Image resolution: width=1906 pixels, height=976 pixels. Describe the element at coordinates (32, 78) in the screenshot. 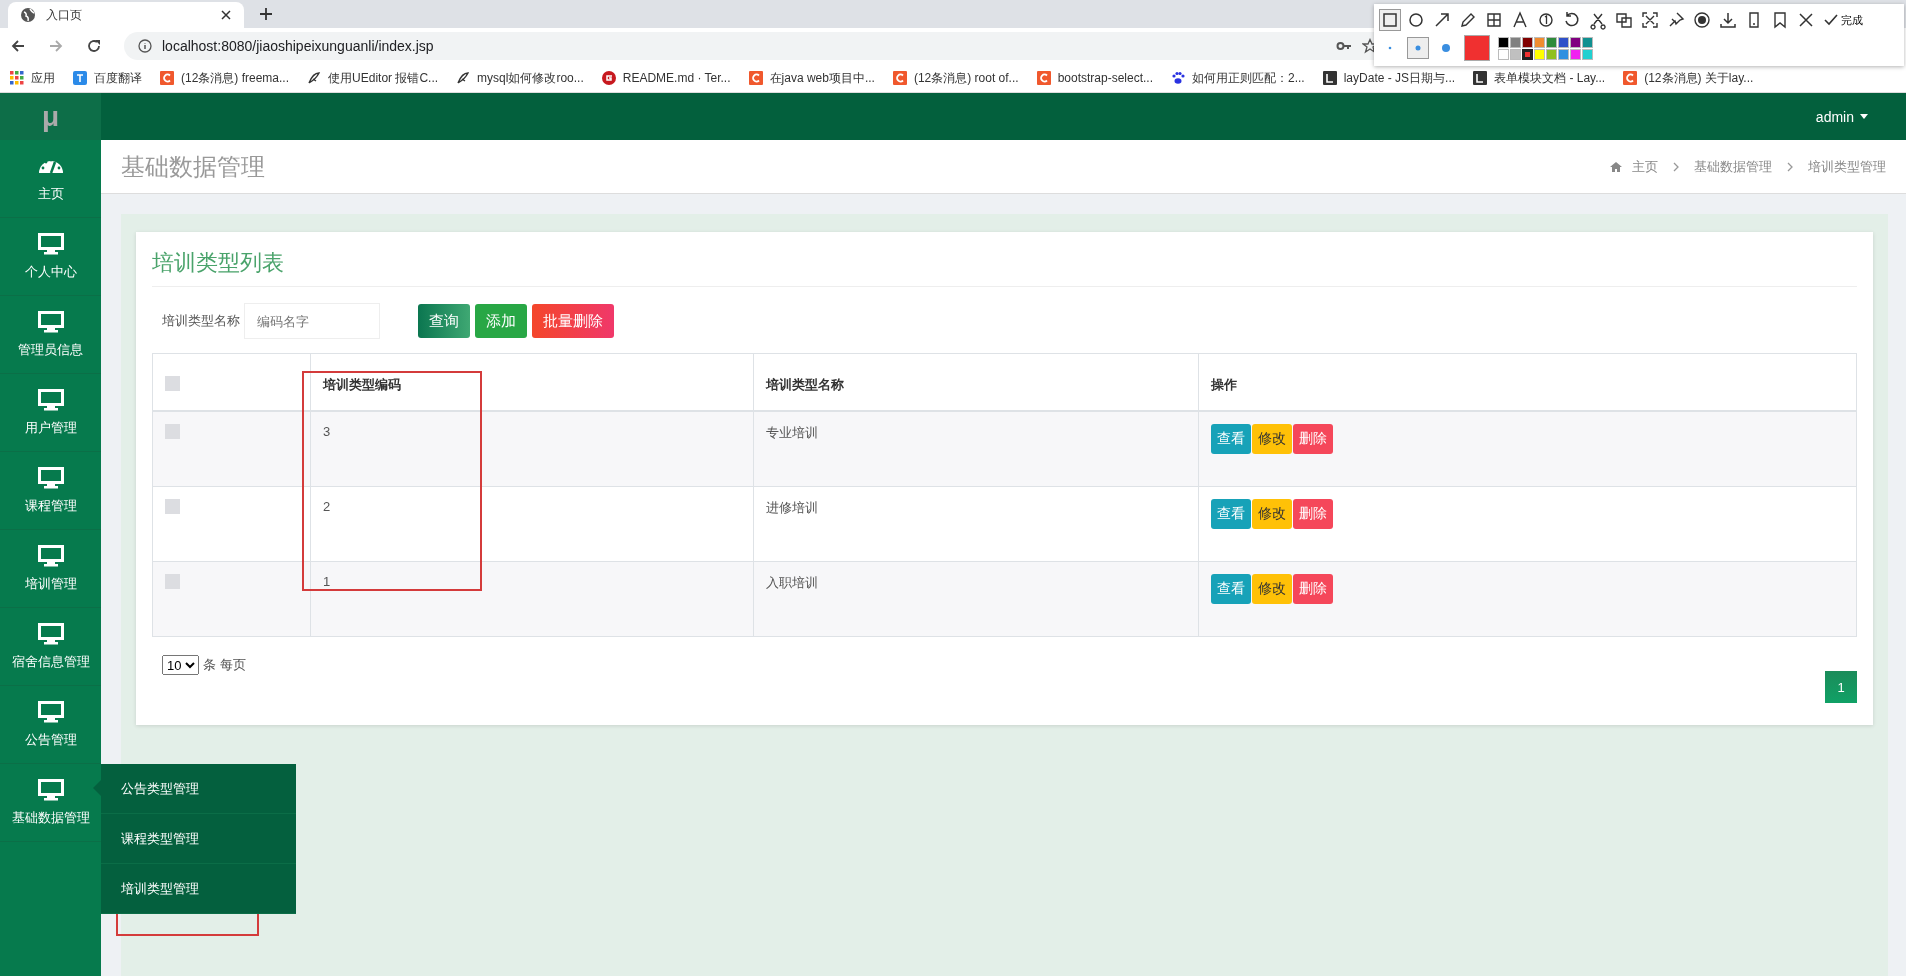

I see `bookmark-link: 应用` at that location.